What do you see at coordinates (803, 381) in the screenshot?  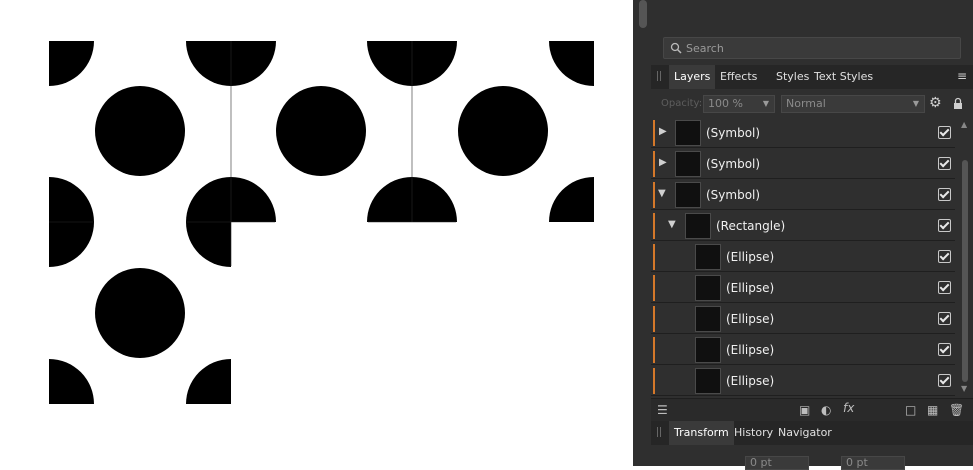 I see `layer-row-ellipse-5: (Ellipse)` at bounding box center [803, 381].